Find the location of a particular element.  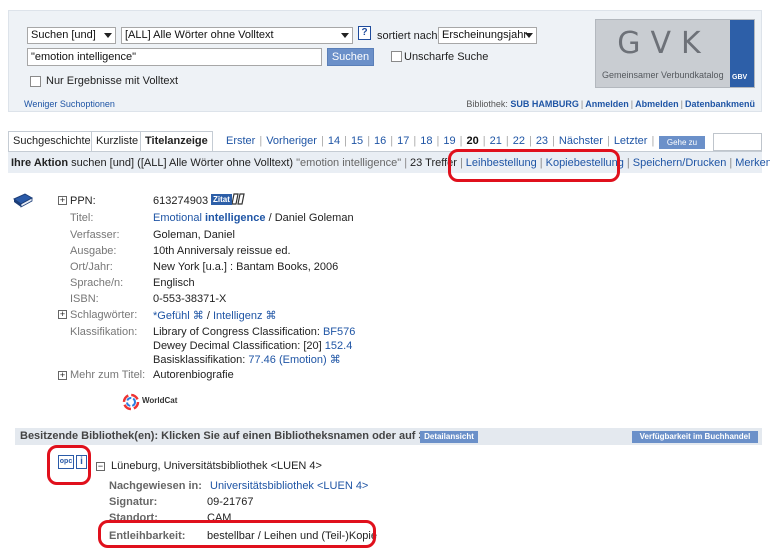

pager-page: 15 is located at coordinates (357, 141).